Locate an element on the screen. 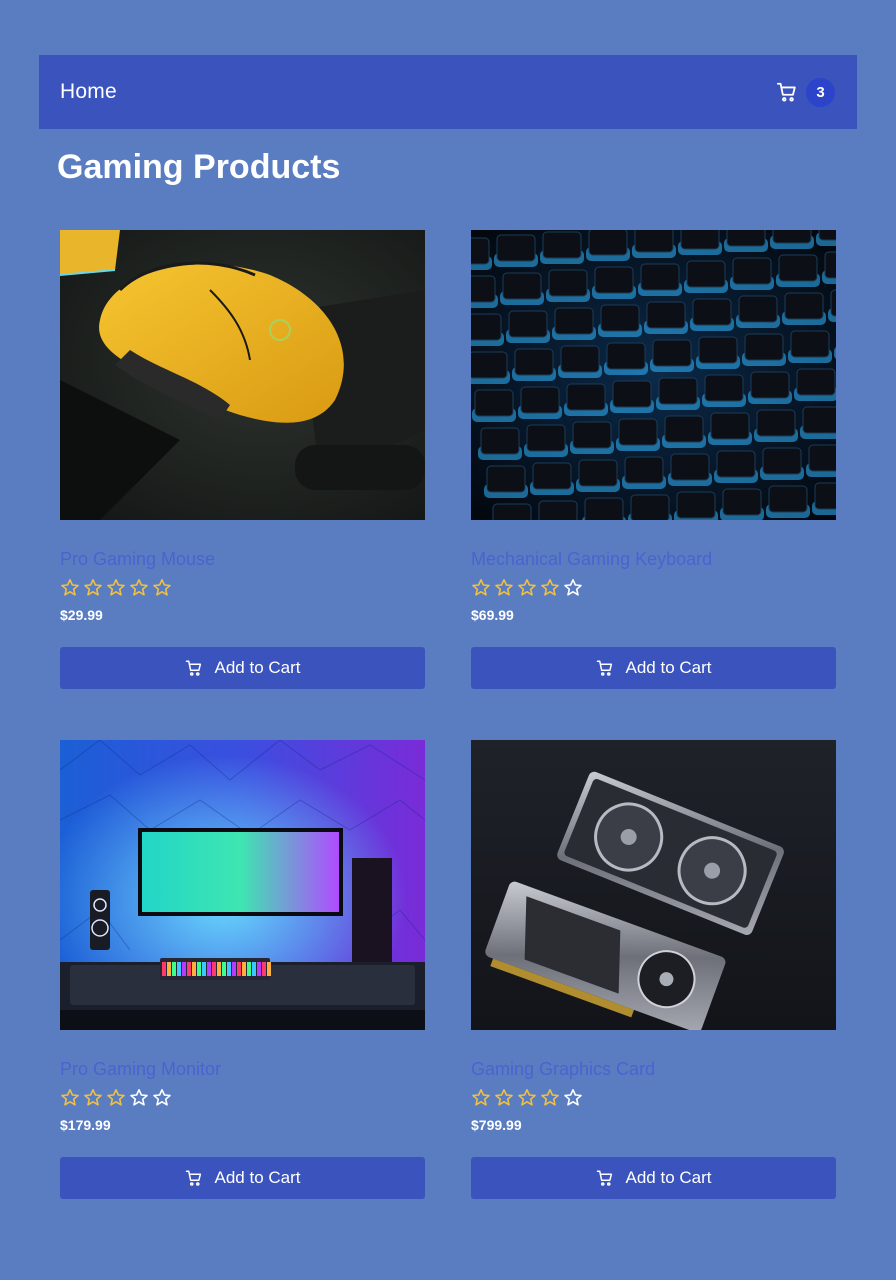 Image resolution: width=896 pixels, height=1280 pixels. product-name: Pro Gaming Monitor is located at coordinates (242, 1069).